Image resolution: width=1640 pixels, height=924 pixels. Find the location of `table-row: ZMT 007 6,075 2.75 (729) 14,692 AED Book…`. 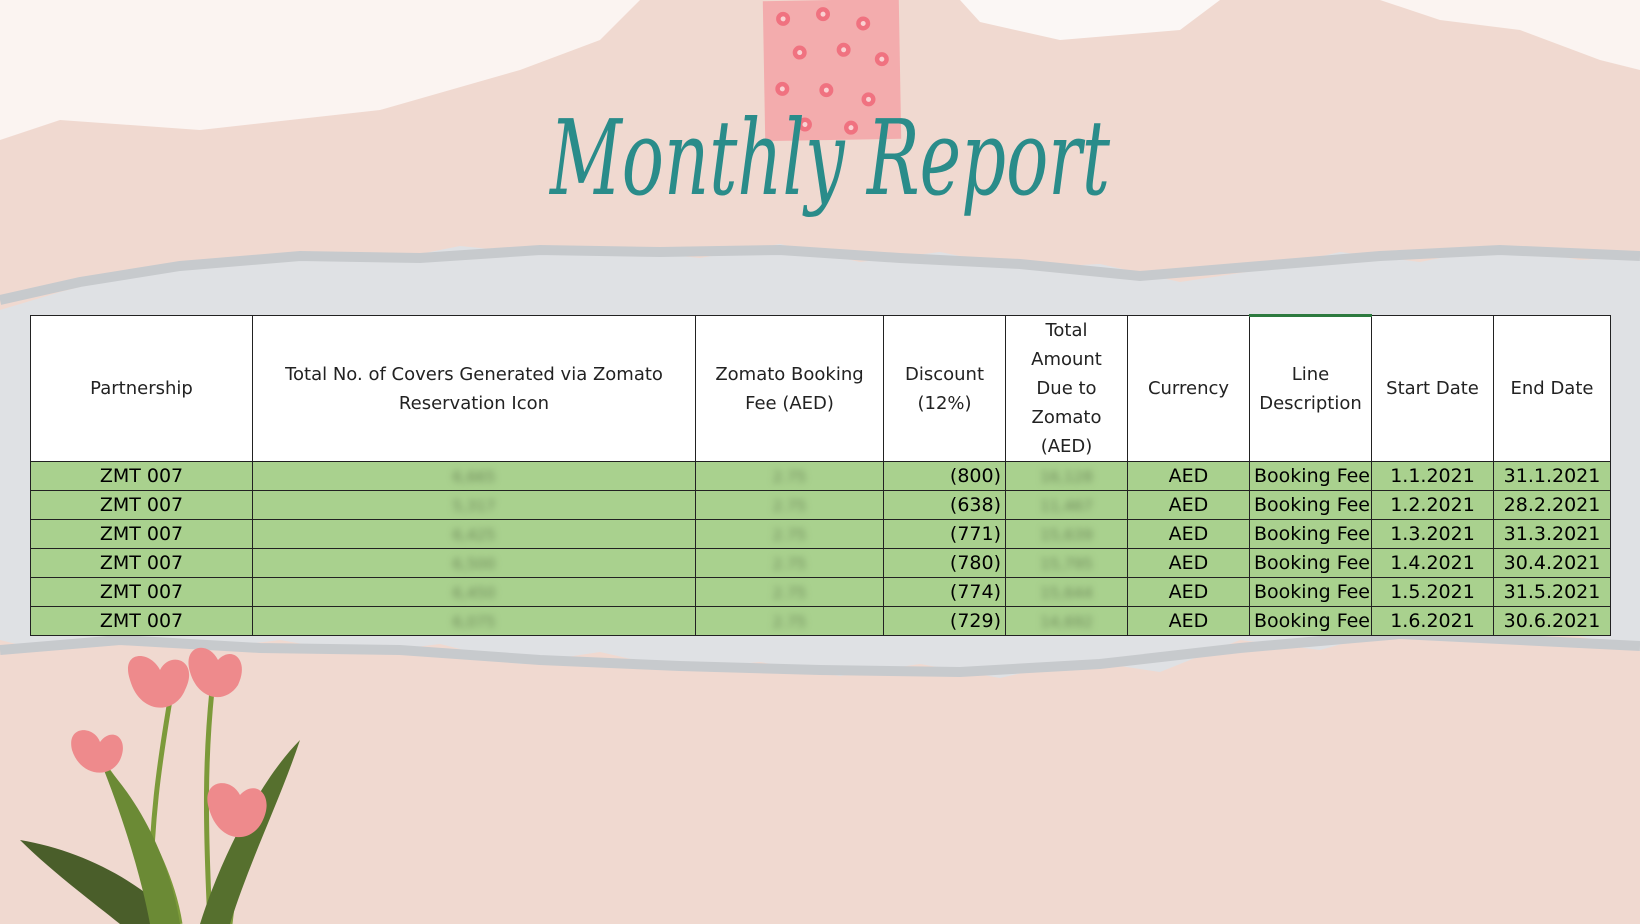

table-row: ZMT 007 6,075 2.75 (729) 14,692 AED Book… is located at coordinates (820, 621).